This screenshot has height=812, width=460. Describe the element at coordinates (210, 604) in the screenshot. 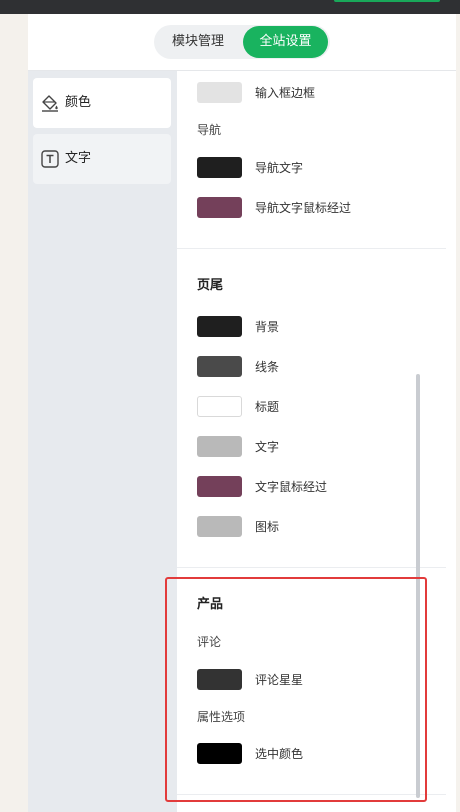

I see `section-title-product: 产品` at that location.